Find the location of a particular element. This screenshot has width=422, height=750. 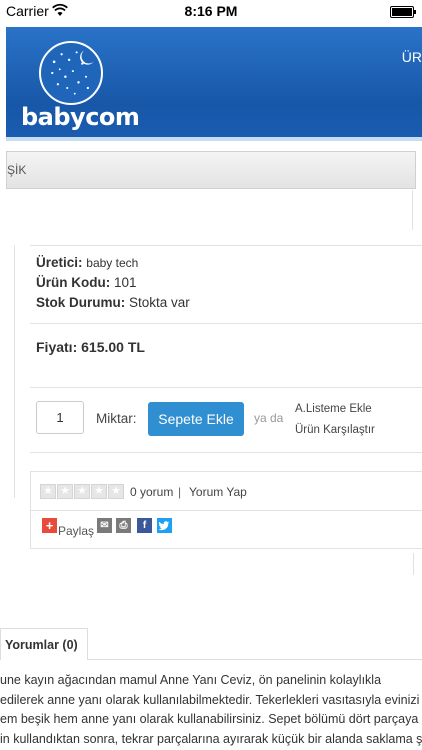

email-icon: ✉ is located at coordinates (104, 525).